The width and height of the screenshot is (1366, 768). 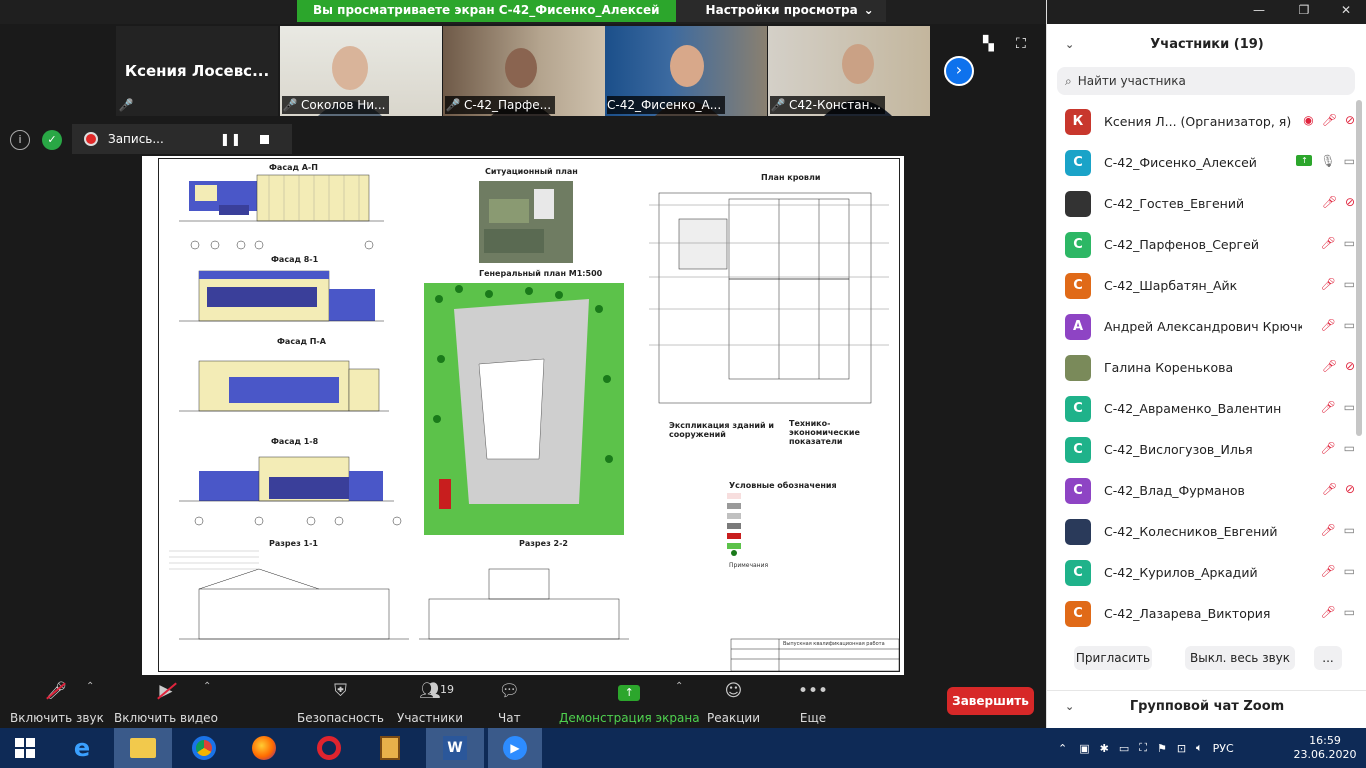 What do you see at coordinates (1325, 748) in the screenshot?
I see `taskbar-clock: 16:59 23.06.2020` at bounding box center [1325, 748].